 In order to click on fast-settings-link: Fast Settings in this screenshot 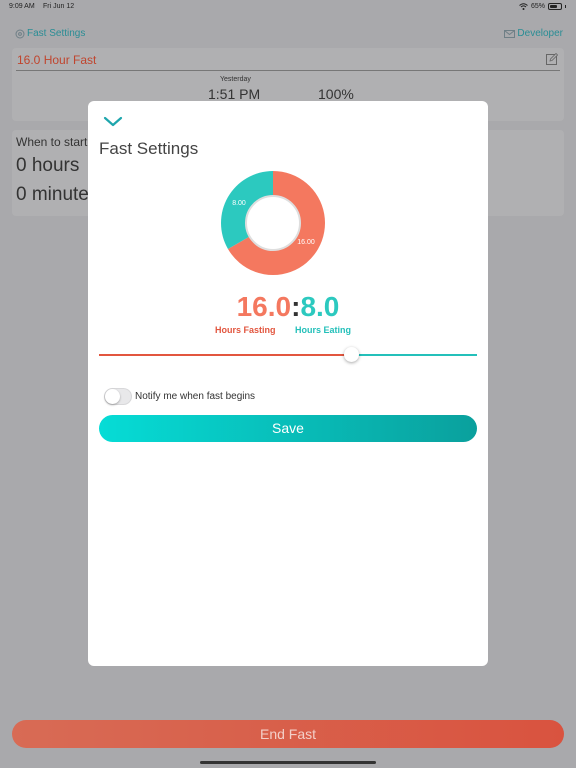, I will do `click(50, 33)`.